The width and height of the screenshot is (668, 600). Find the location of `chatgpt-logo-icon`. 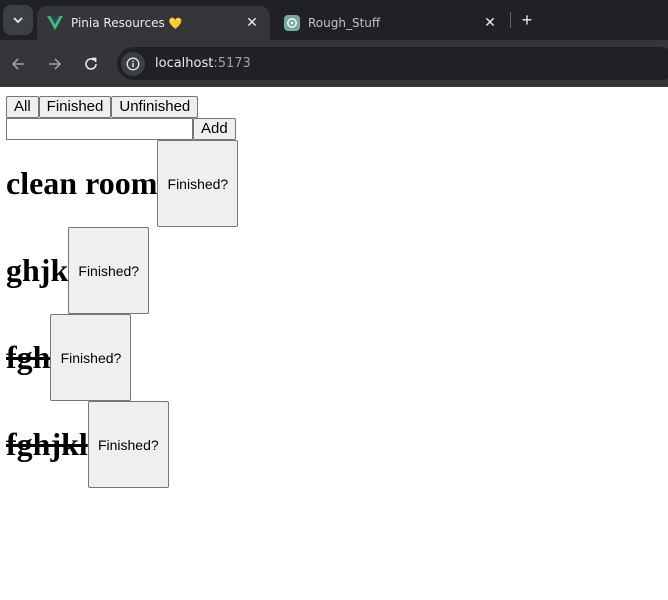

chatgpt-logo-icon is located at coordinates (292, 23).